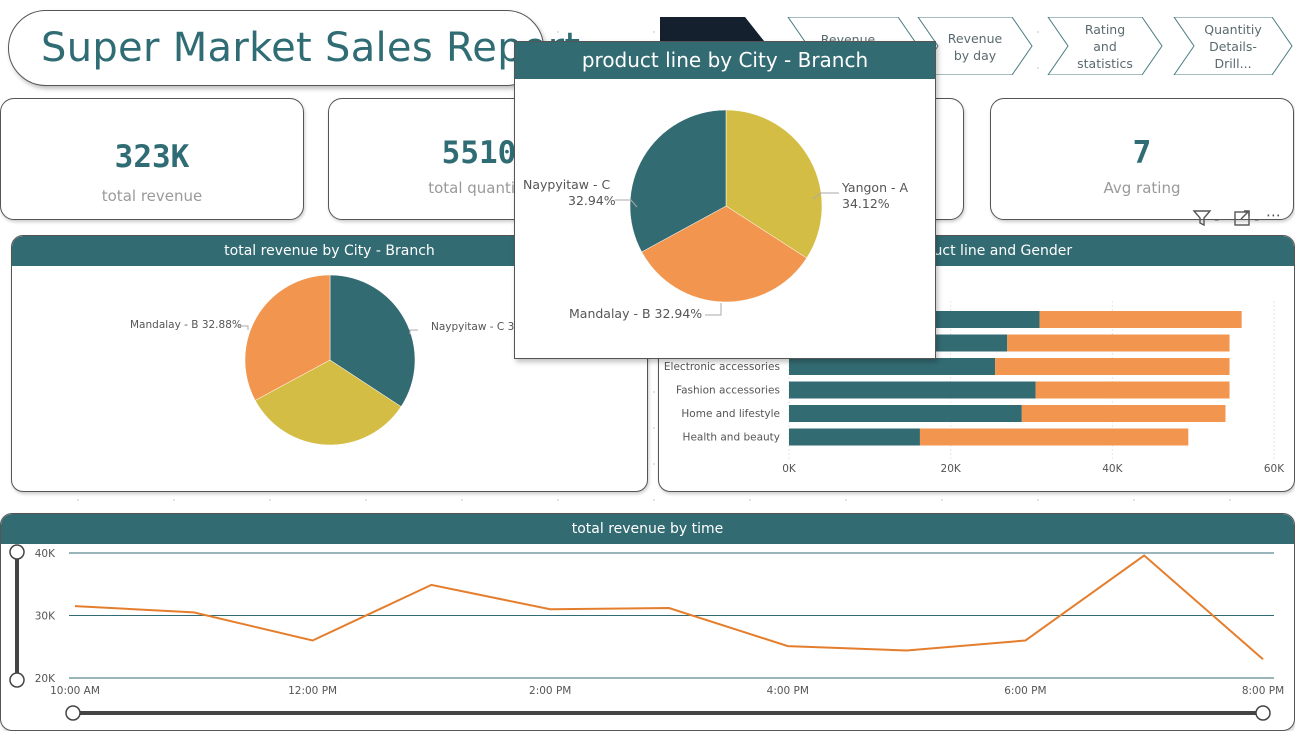 The width and height of the screenshot is (1295, 731). Describe the element at coordinates (1263, 713) in the screenshot. I see `x-range-slider-handle-right` at that location.